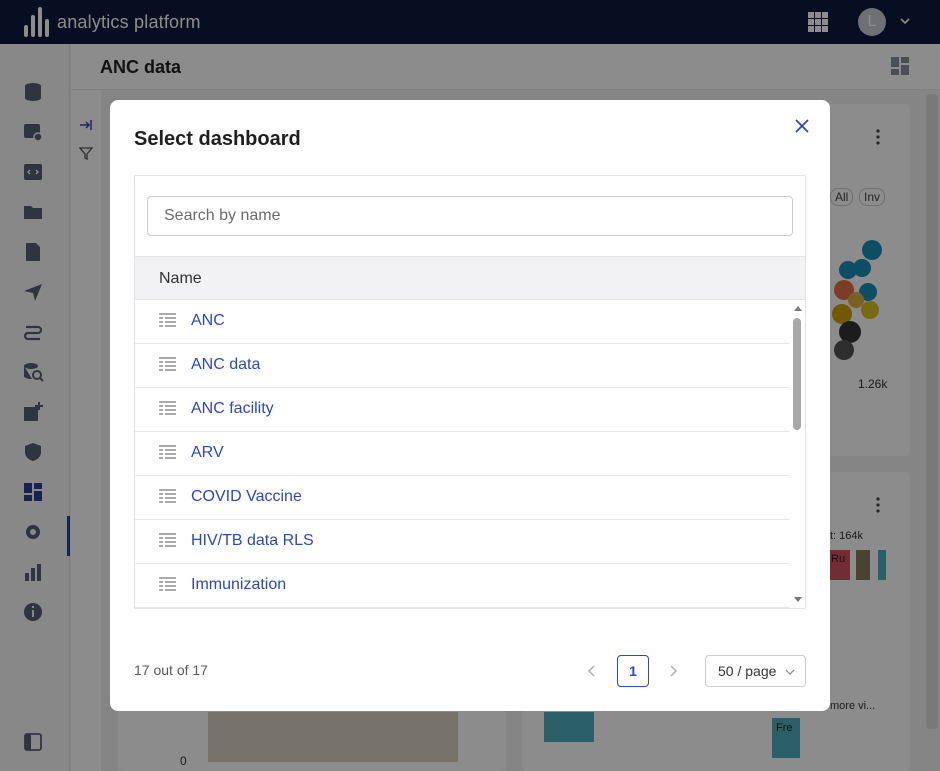 The image size is (940, 771). What do you see at coordinates (246, 496) in the screenshot?
I see `list-item-label: COVID Vaccine` at bounding box center [246, 496].